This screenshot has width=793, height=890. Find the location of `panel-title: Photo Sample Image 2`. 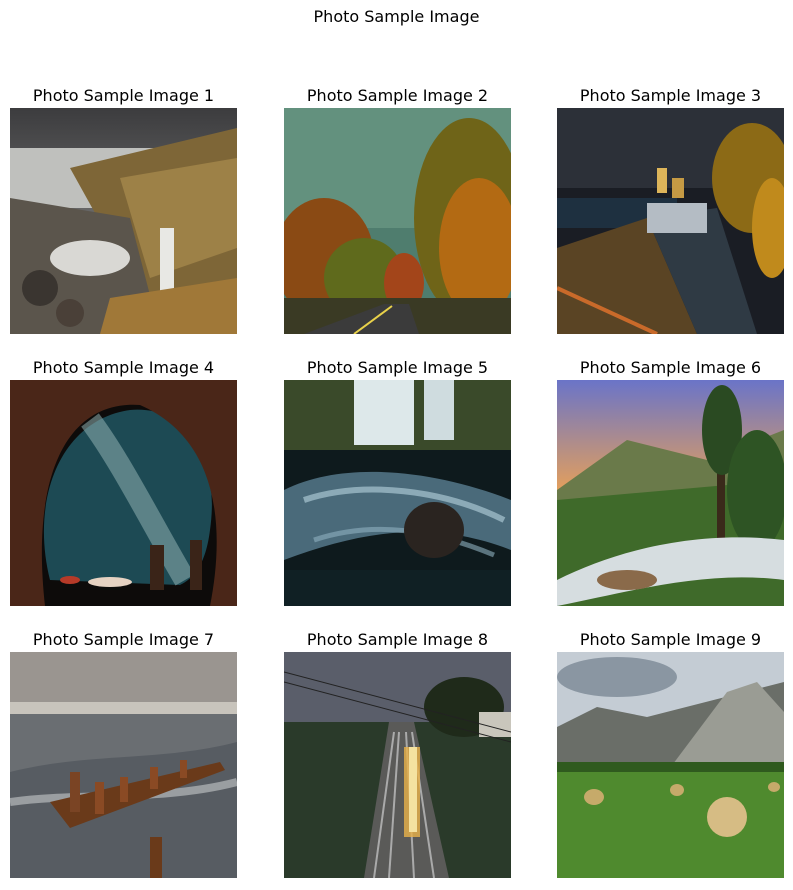

panel-title: Photo Sample Image 2 is located at coordinates (397, 95).